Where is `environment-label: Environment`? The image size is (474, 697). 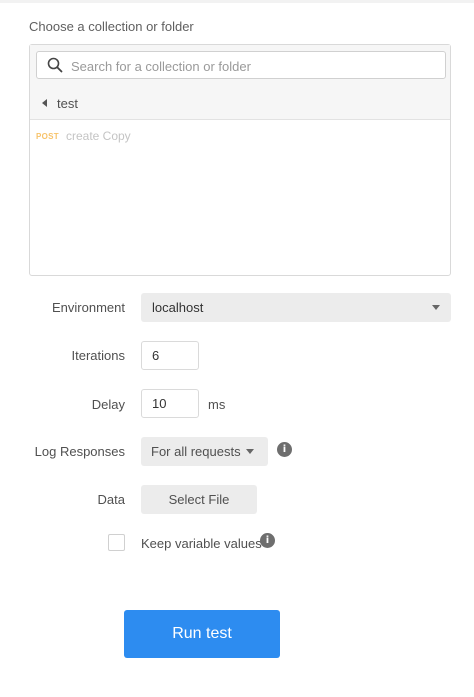
environment-label: Environment is located at coordinates (88, 307).